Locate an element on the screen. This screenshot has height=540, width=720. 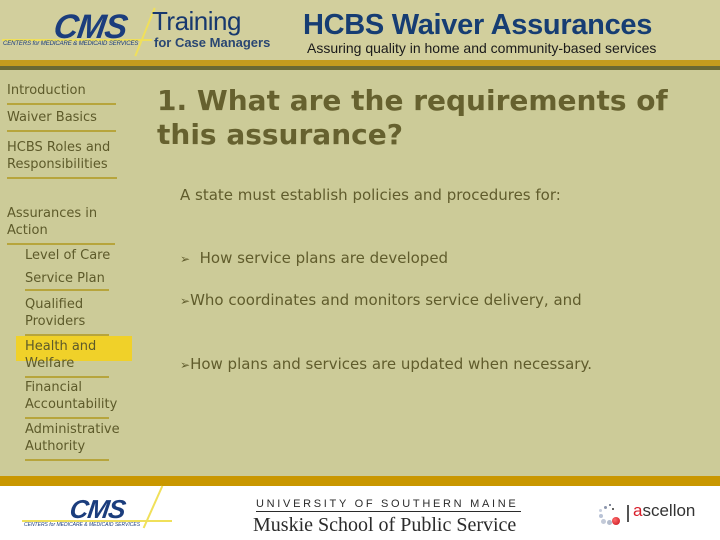
sidebar-item-label: Service Plan is located at coordinates (65, 278).